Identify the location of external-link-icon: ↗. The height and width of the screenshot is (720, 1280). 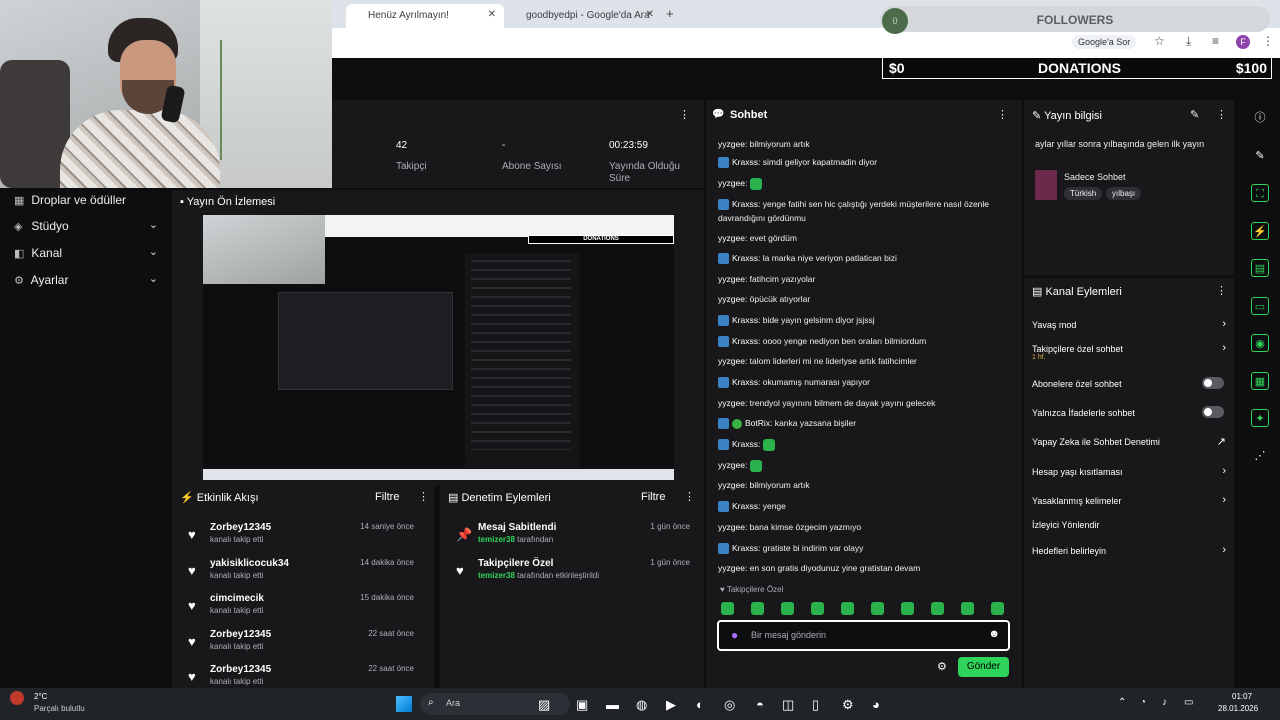
(1221, 441).